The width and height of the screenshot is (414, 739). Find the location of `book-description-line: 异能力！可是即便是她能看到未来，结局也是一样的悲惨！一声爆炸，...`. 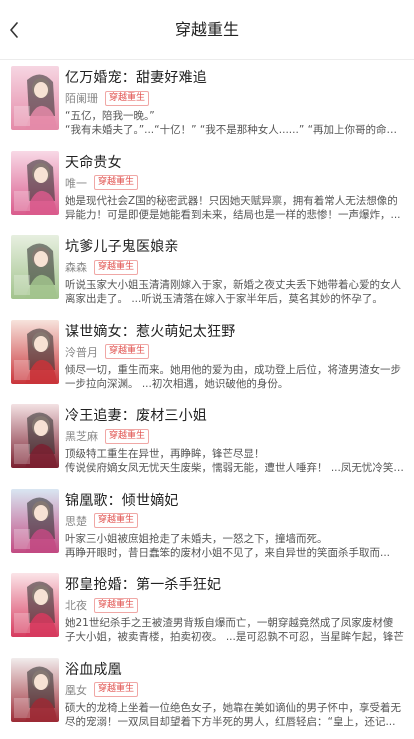

book-description-line: 异能力！可是即便是她能看到未来，结局也是一样的悲惨！一声爆炸，... is located at coordinates (233, 214).